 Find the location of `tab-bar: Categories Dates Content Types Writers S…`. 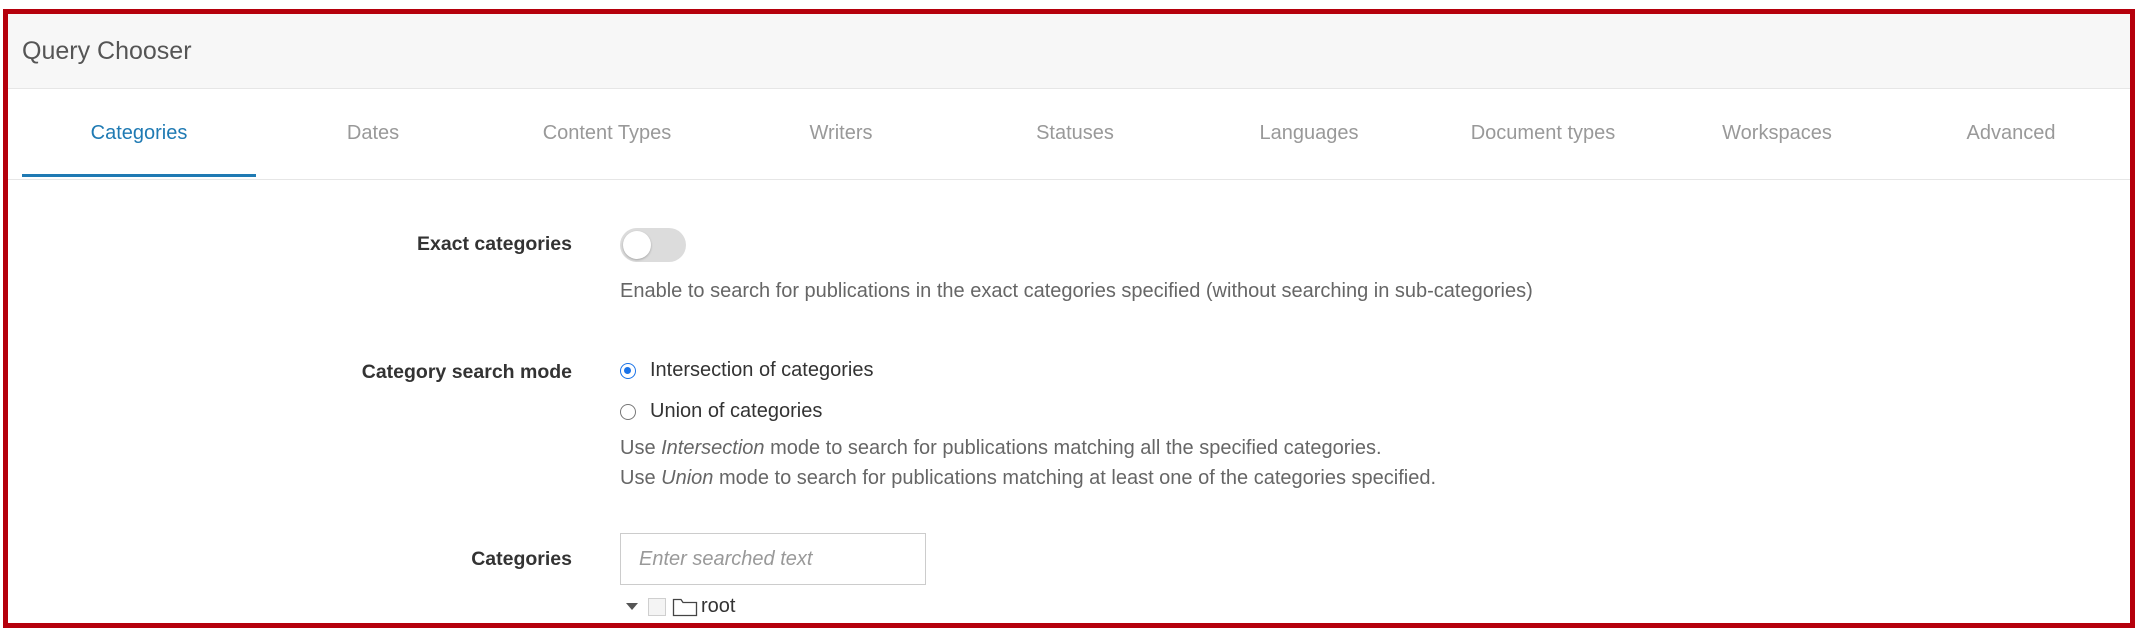

tab-bar: Categories Dates Content Types Writers S… is located at coordinates (1069, 134).